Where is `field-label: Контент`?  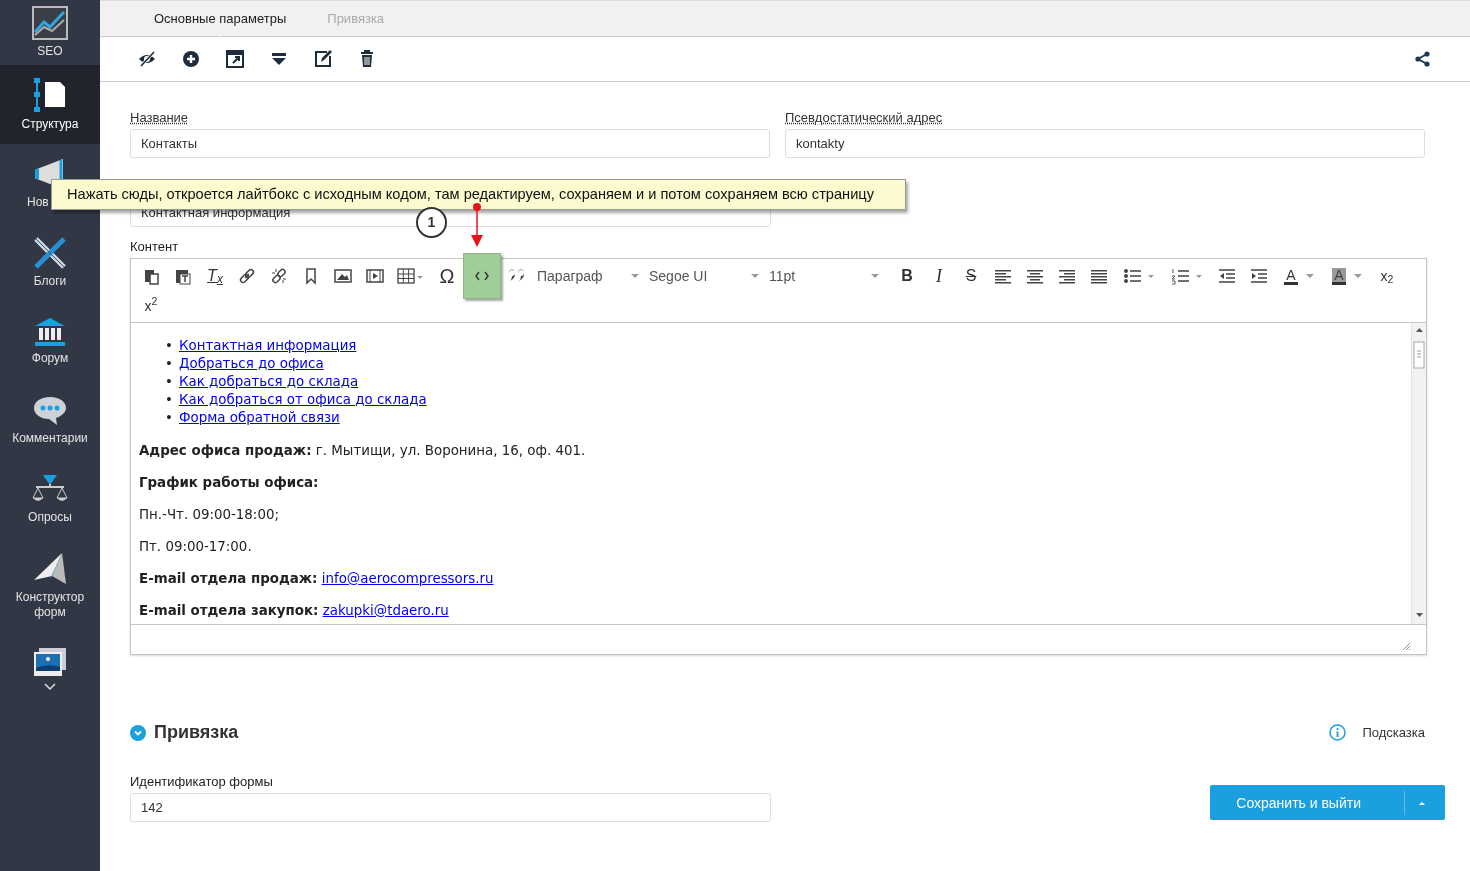
field-label: Контент is located at coordinates (154, 246).